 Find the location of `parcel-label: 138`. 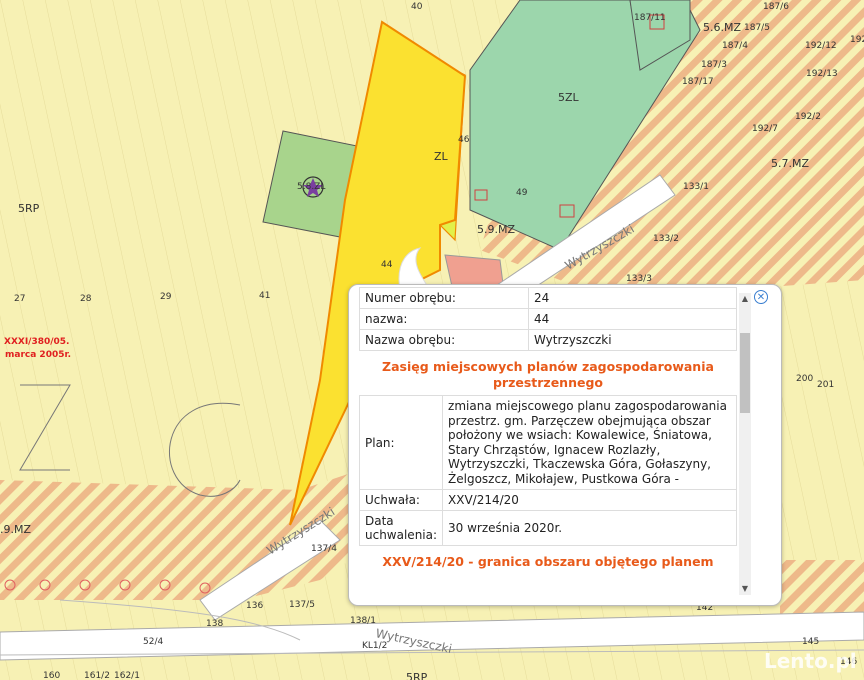

parcel-label: 138 is located at coordinates (214, 624).